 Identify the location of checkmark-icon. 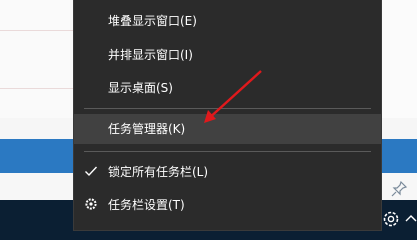
(91, 171).